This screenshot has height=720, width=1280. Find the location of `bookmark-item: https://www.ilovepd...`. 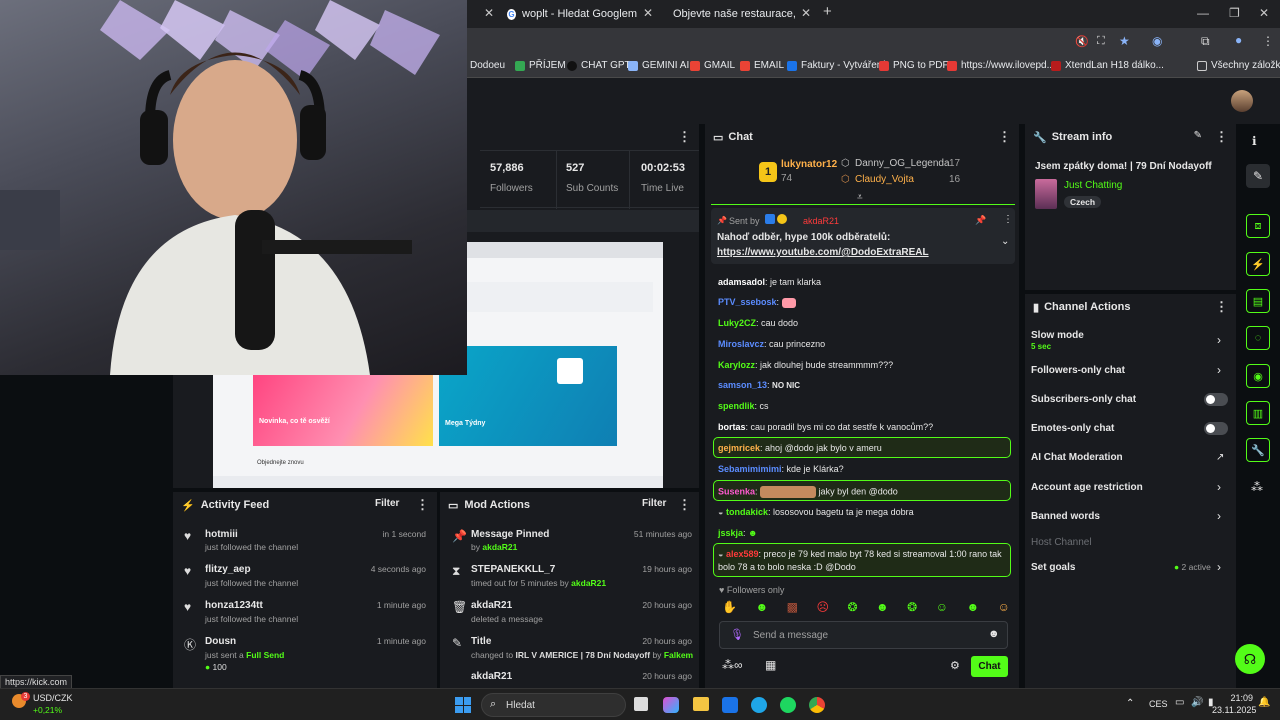

bookmark-item: https://www.ilovepd... is located at coordinates (1001, 65).